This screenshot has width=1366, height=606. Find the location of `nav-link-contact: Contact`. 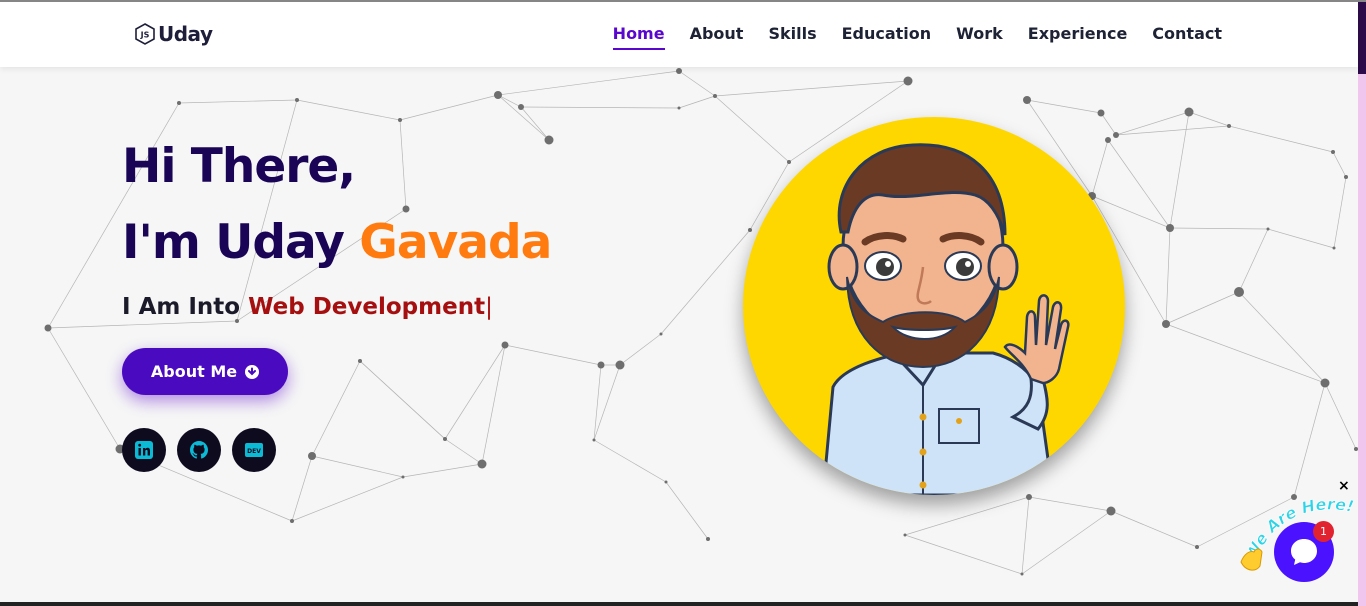

nav-link-contact: Contact is located at coordinates (1187, 37).